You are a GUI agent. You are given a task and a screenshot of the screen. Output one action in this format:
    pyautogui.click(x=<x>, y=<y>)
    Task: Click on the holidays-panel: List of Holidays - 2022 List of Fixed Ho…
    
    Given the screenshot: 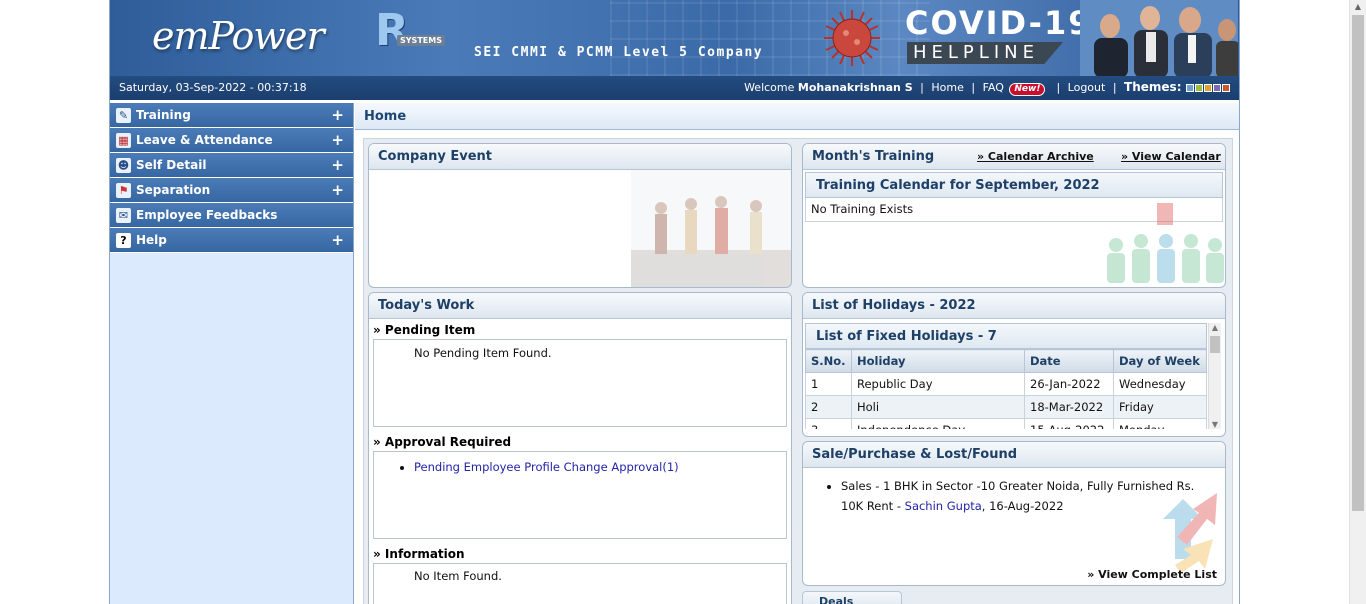 What is the action you would take?
    pyautogui.click(x=1014, y=364)
    